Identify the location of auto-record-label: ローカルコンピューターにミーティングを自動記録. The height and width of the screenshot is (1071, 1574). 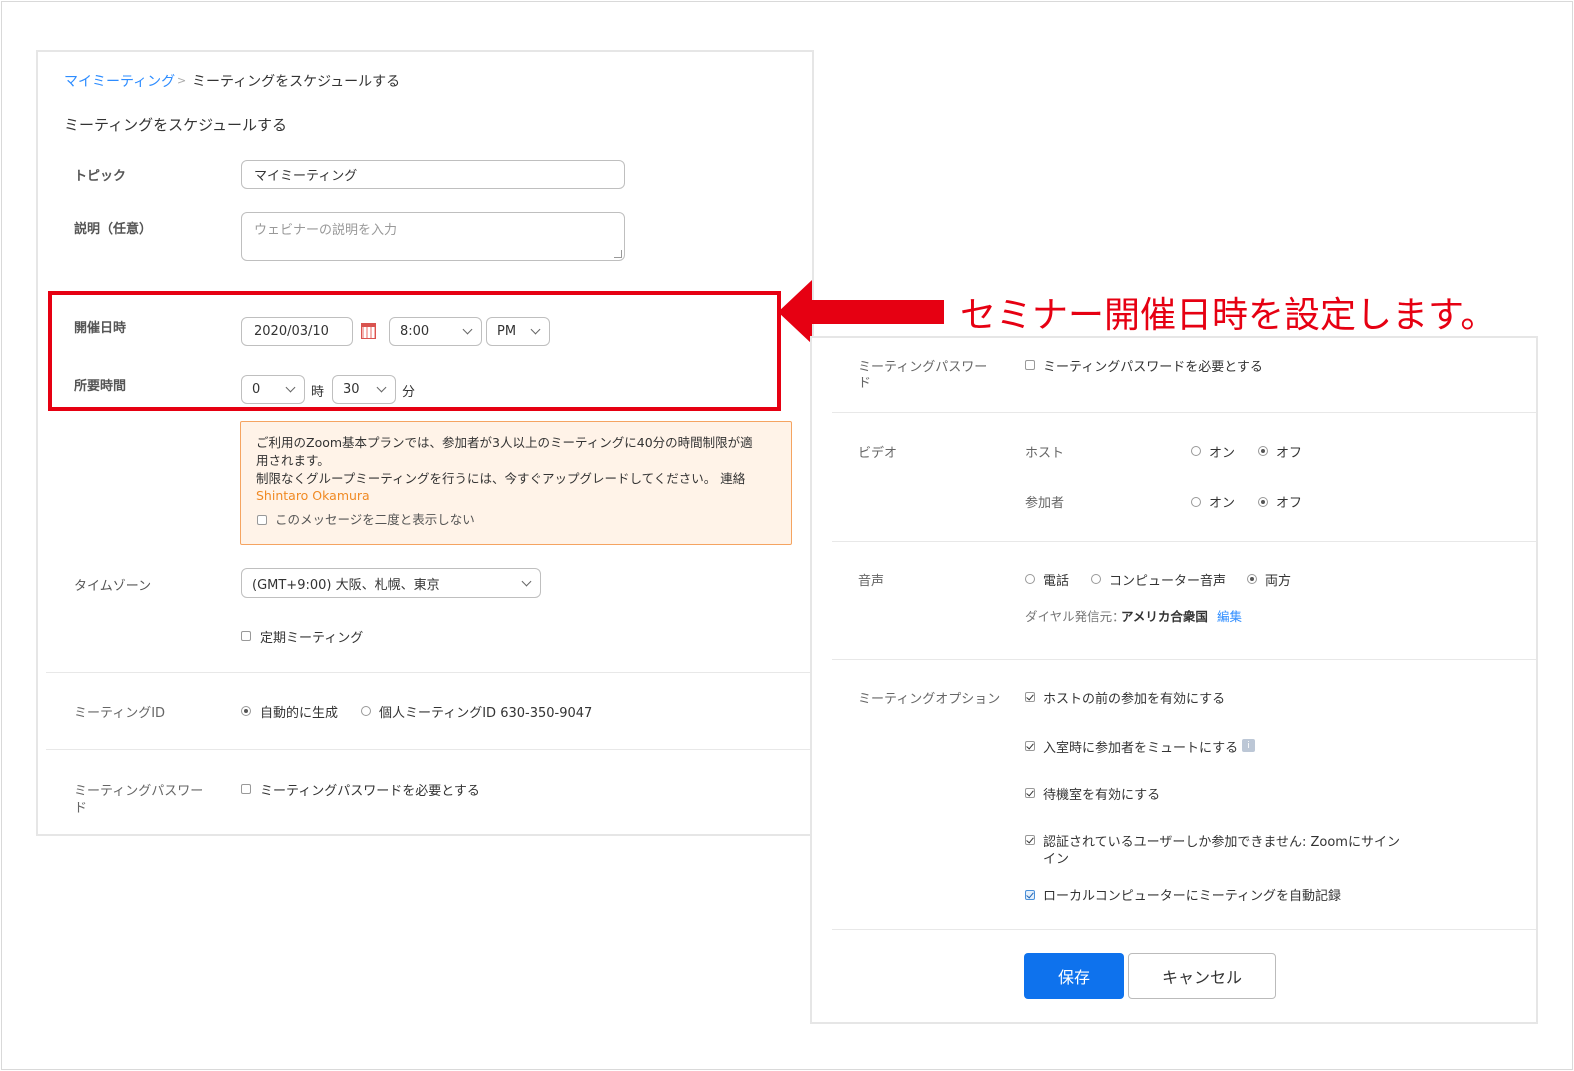
(1192, 896).